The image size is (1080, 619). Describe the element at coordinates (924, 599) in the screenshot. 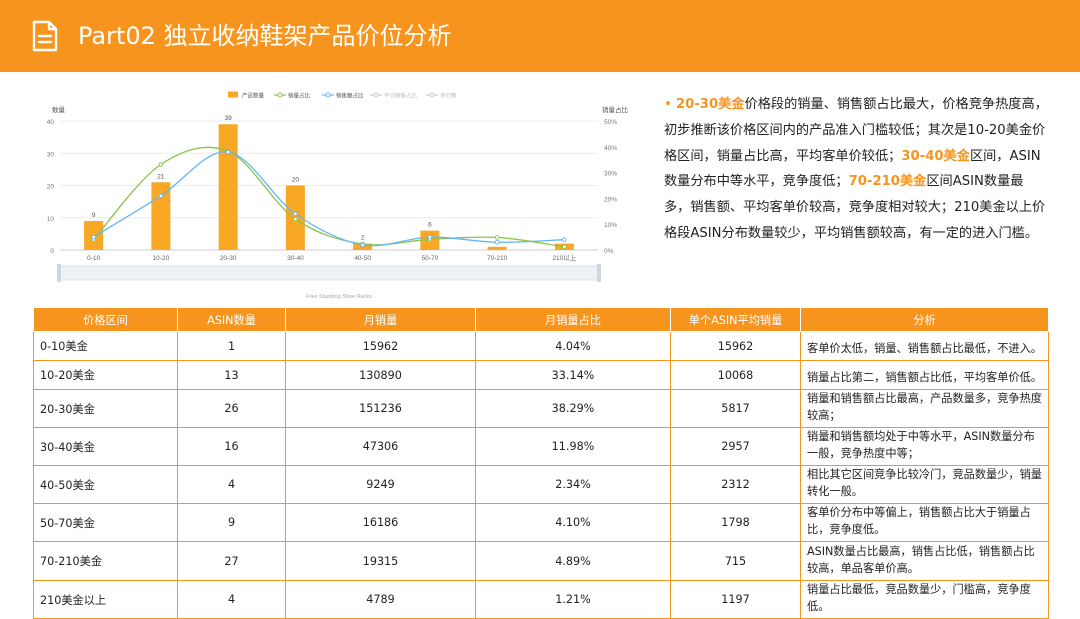

I see `table-cell-analysis: 销量占比最低，竞品数量少，门槛高，竞争度低。` at that location.